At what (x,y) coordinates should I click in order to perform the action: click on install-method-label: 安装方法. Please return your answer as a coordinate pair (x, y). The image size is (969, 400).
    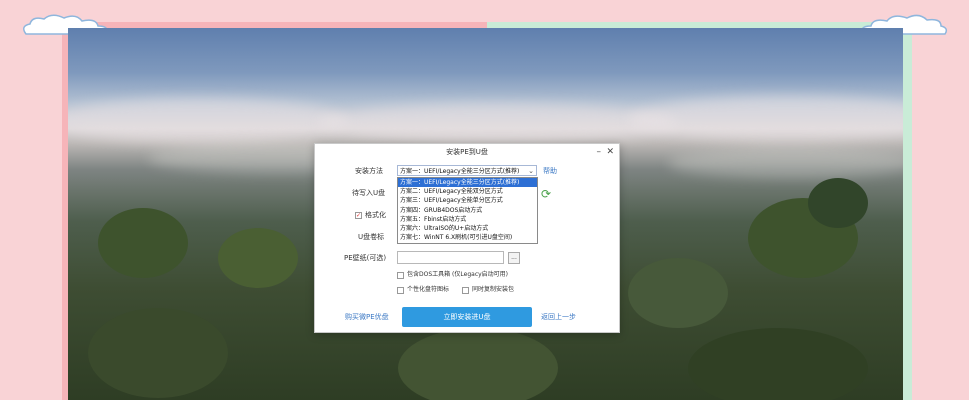
    Looking at the image, I should click on (369, 171).